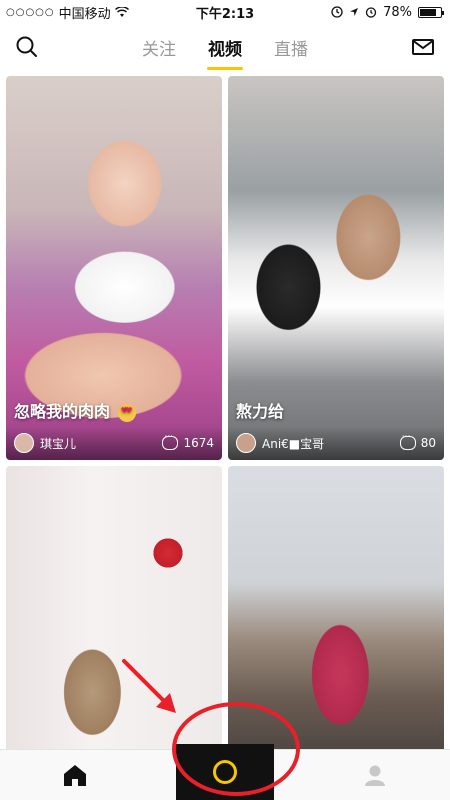  I want to click on status-right: 78%, so click(390, 12).